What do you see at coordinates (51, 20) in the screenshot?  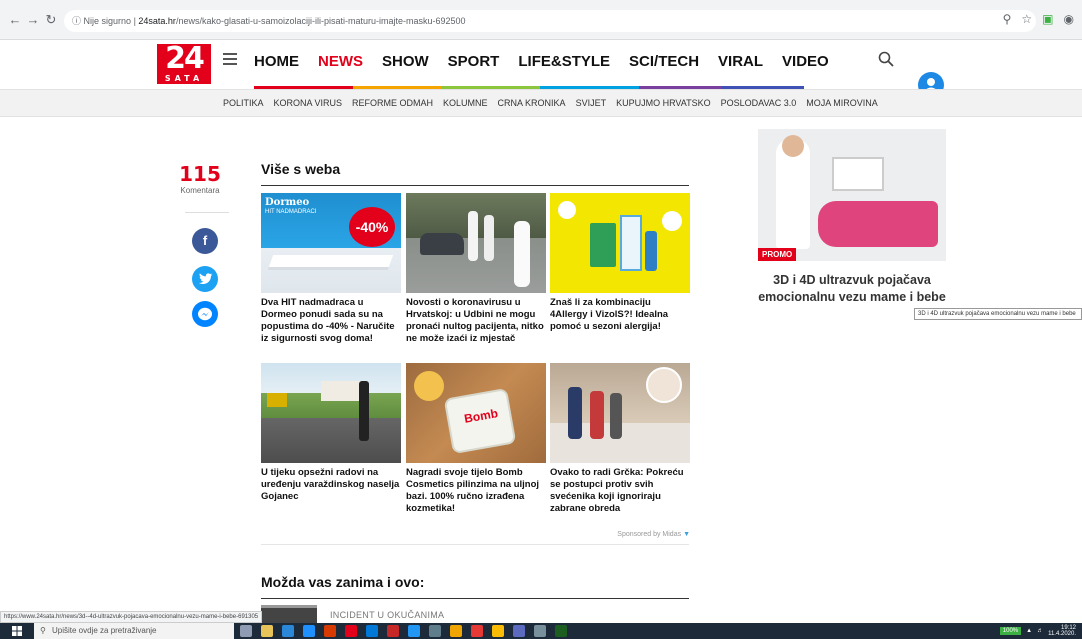 I see `reload-icon: ↻` at bounding box center [51, 20].